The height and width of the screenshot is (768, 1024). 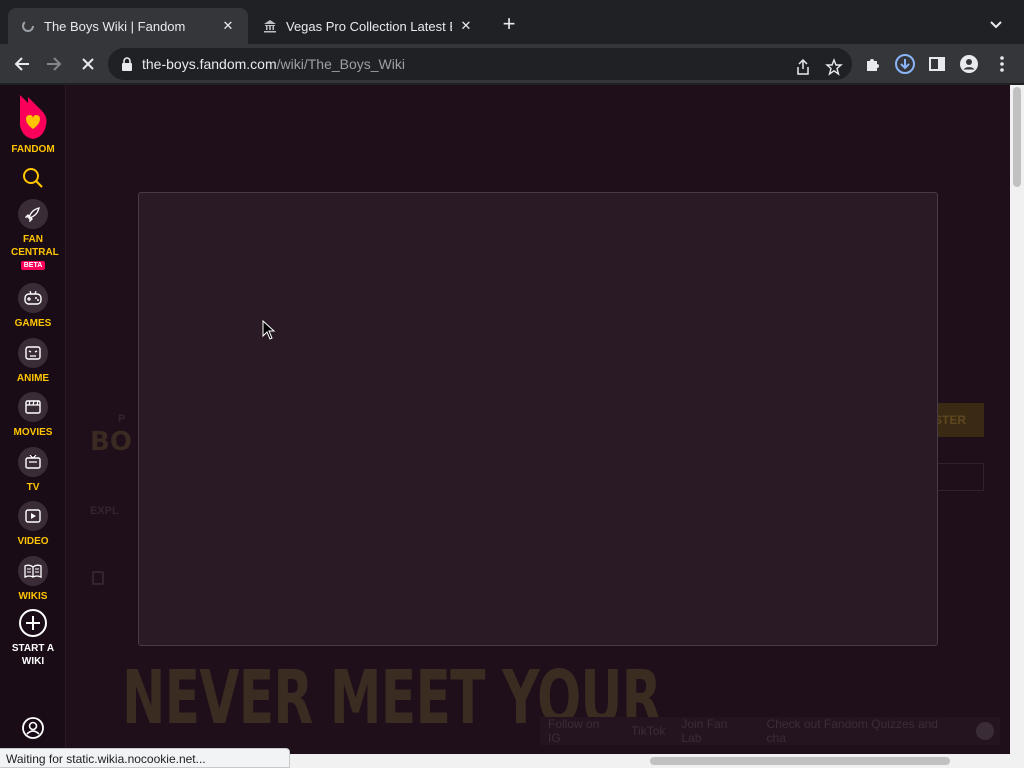 What do you see at coordinates (480, 64) in the screenshot?
I see `address-bar: the-boys.fandom.com/wiki/The_Boys_Wiki` at bounding box center [480, 64].